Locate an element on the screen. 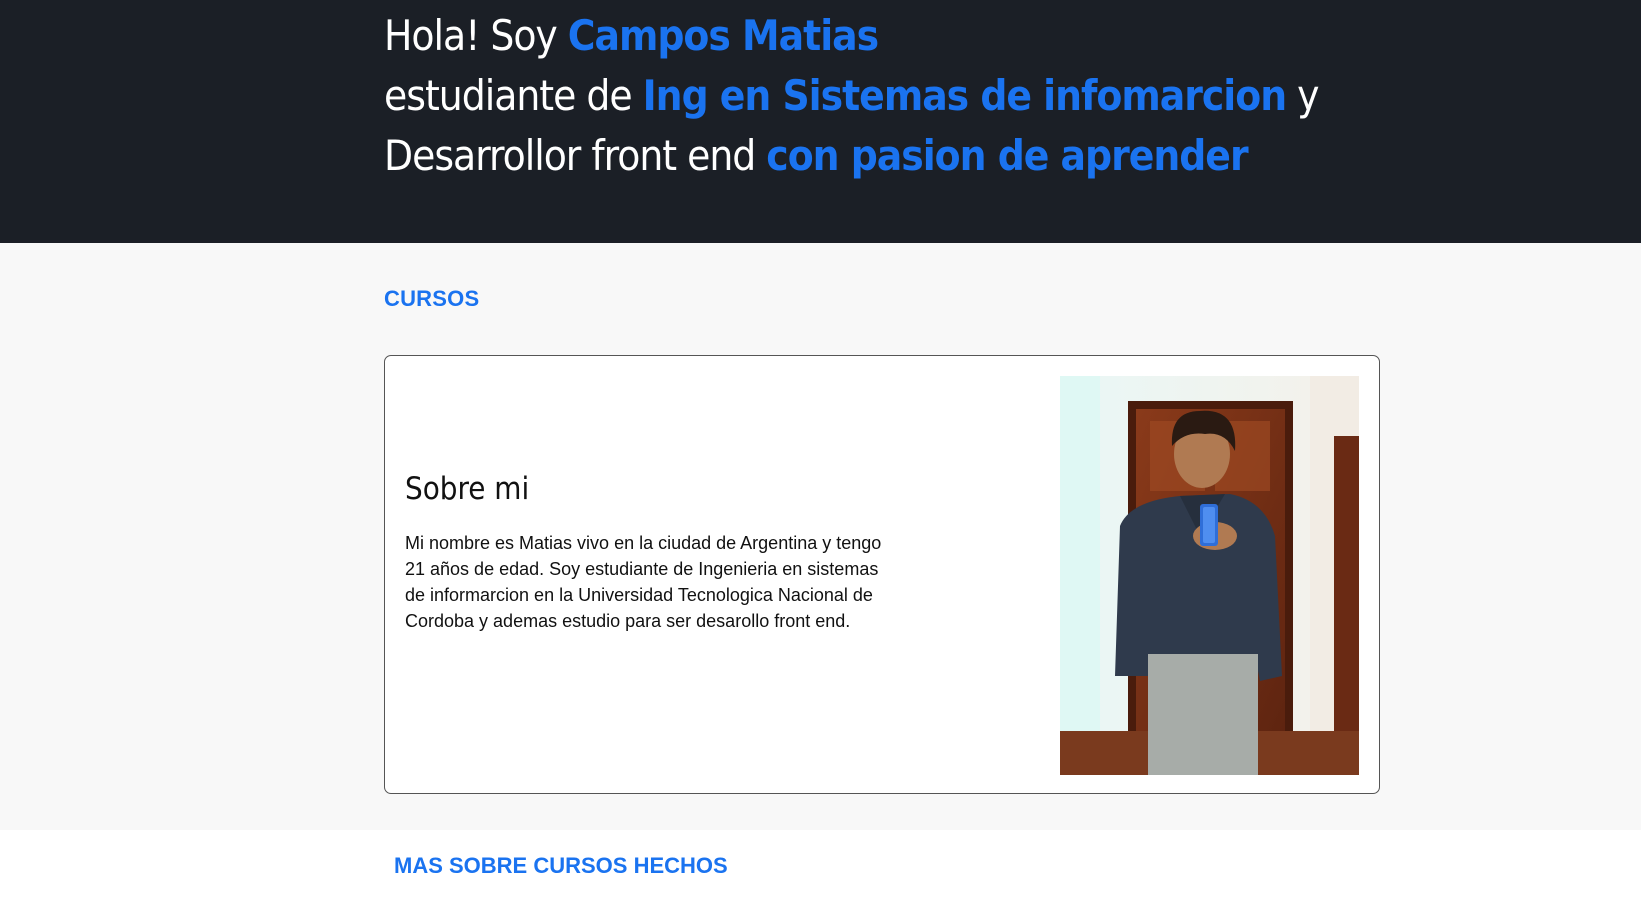 The image size is (1641, 903). more-section-band is located at coordinates (820, 866).